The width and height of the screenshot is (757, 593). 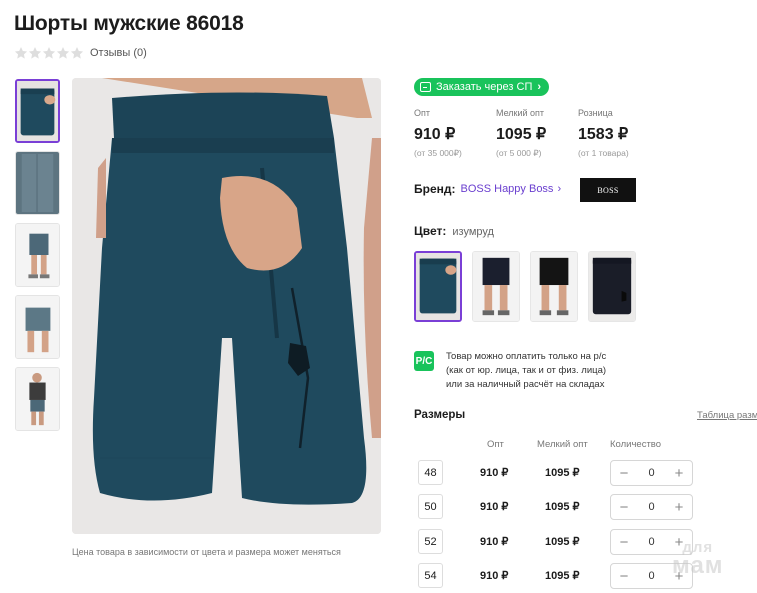 What do you see at coordinates (520, 113) in the screenshot?
I see `price-tier-label: Мелкий опт` at bounding box center [520, 113].